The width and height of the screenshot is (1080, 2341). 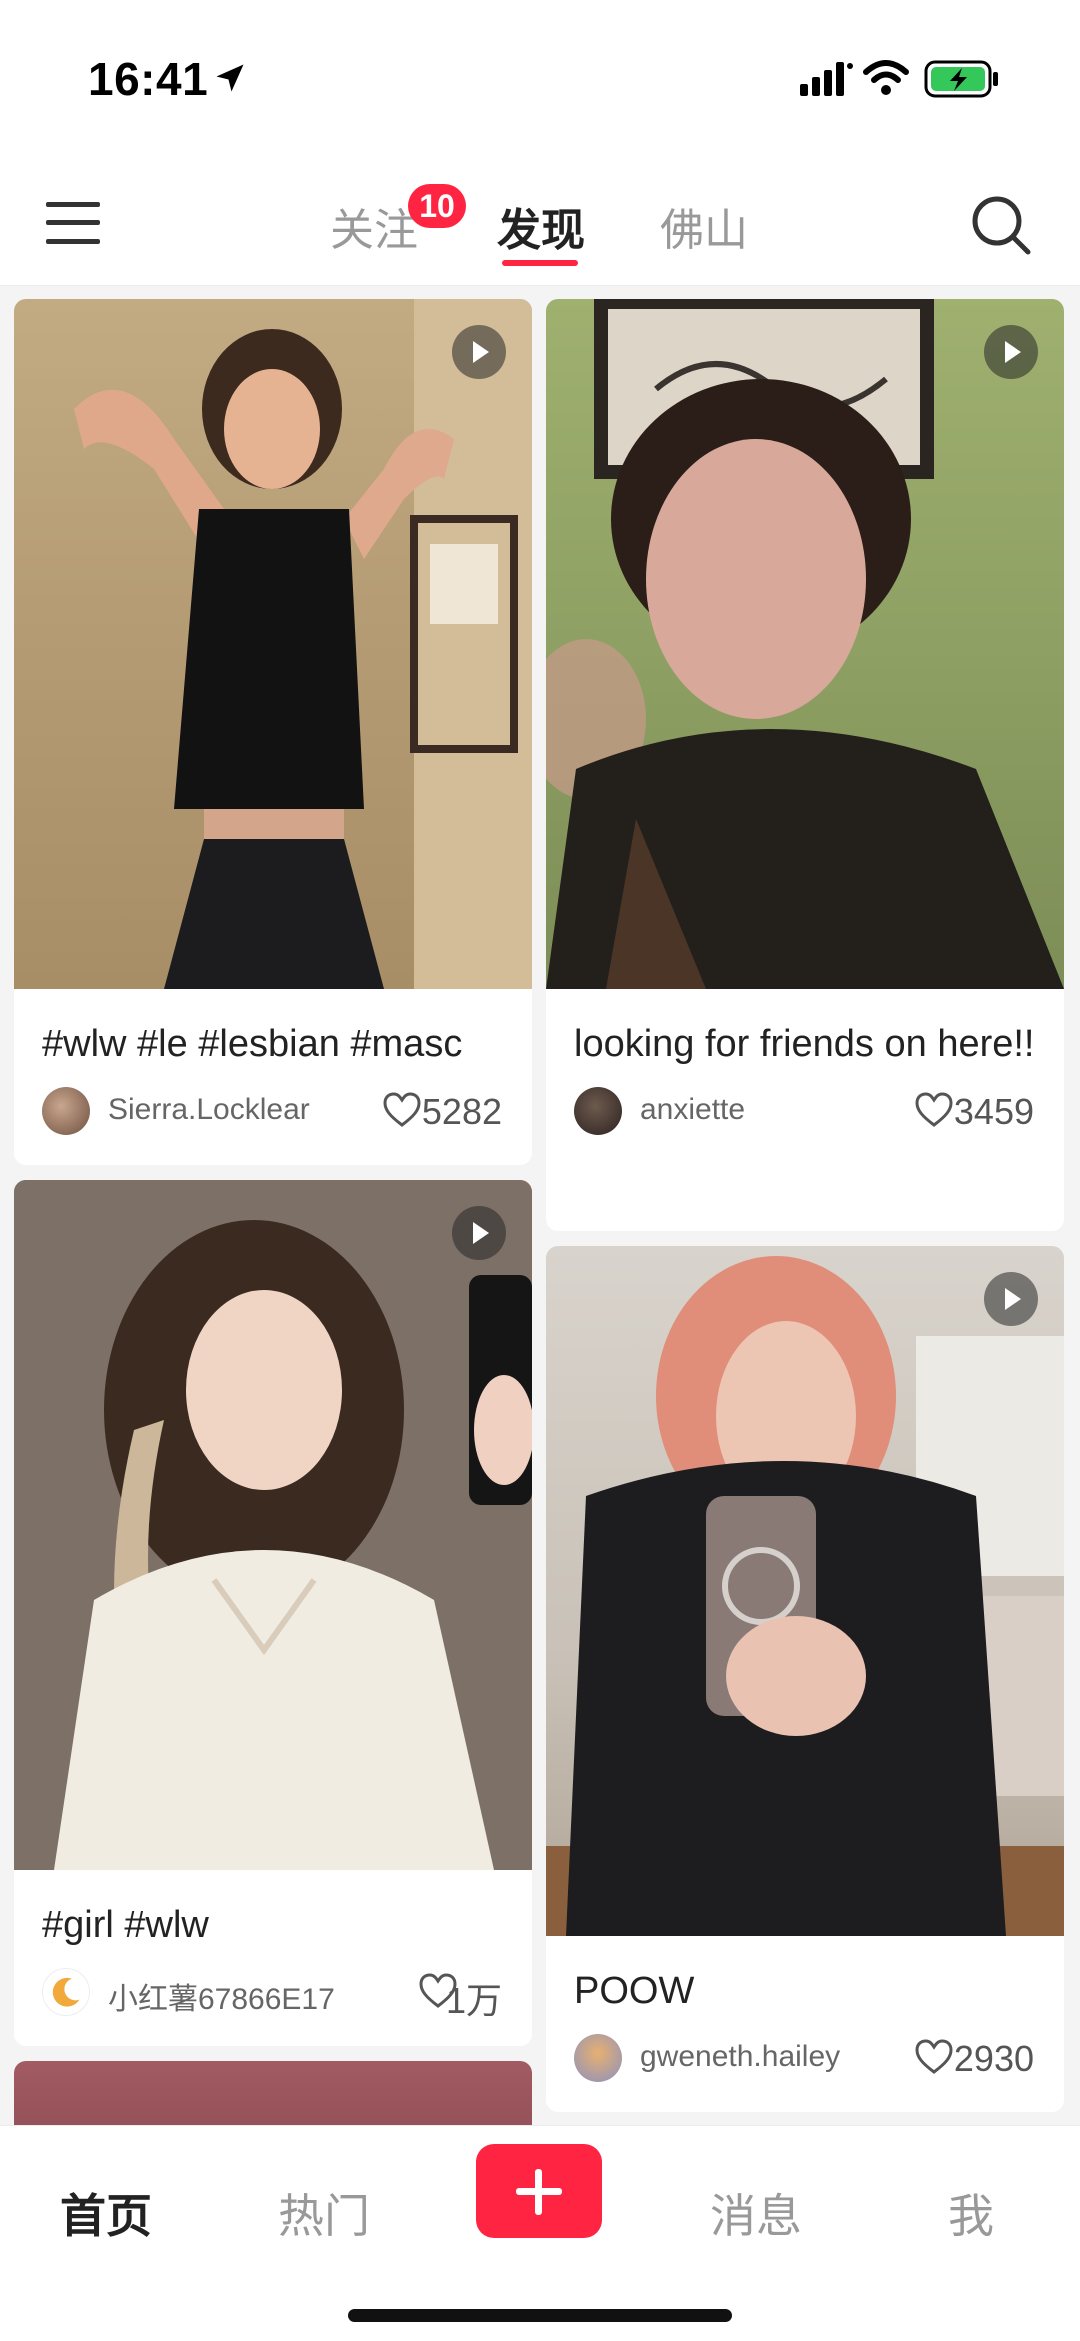 I want to click on tab-discover: 发现, so click(x=541, y=226).